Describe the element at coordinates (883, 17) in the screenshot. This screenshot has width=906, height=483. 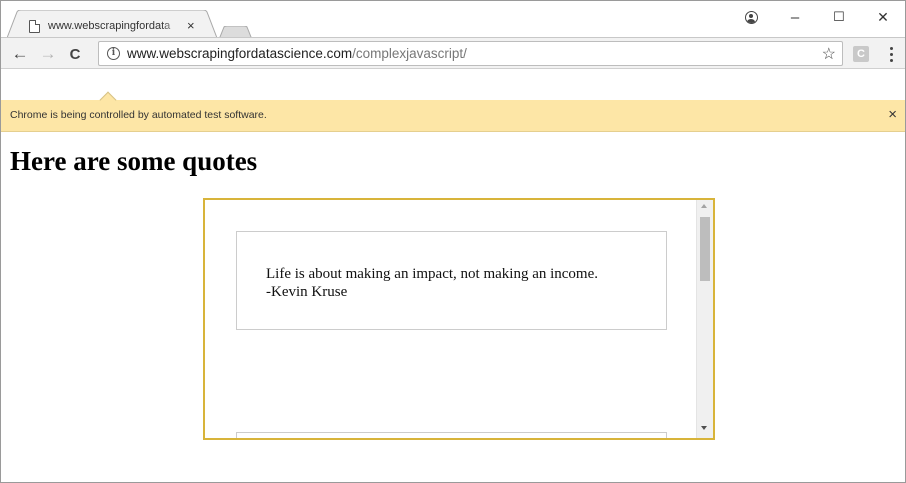
I see `close-window-button: ✕` at that location.